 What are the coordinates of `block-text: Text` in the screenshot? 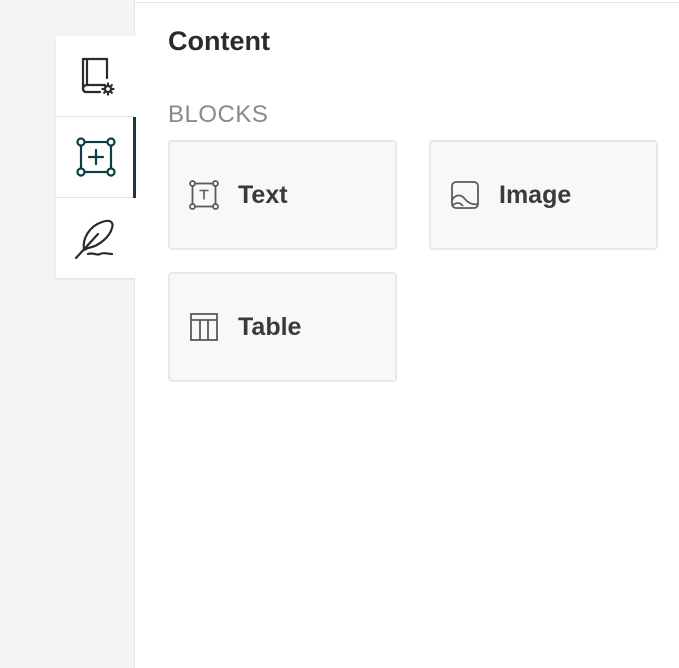 It's located at (282, 195).